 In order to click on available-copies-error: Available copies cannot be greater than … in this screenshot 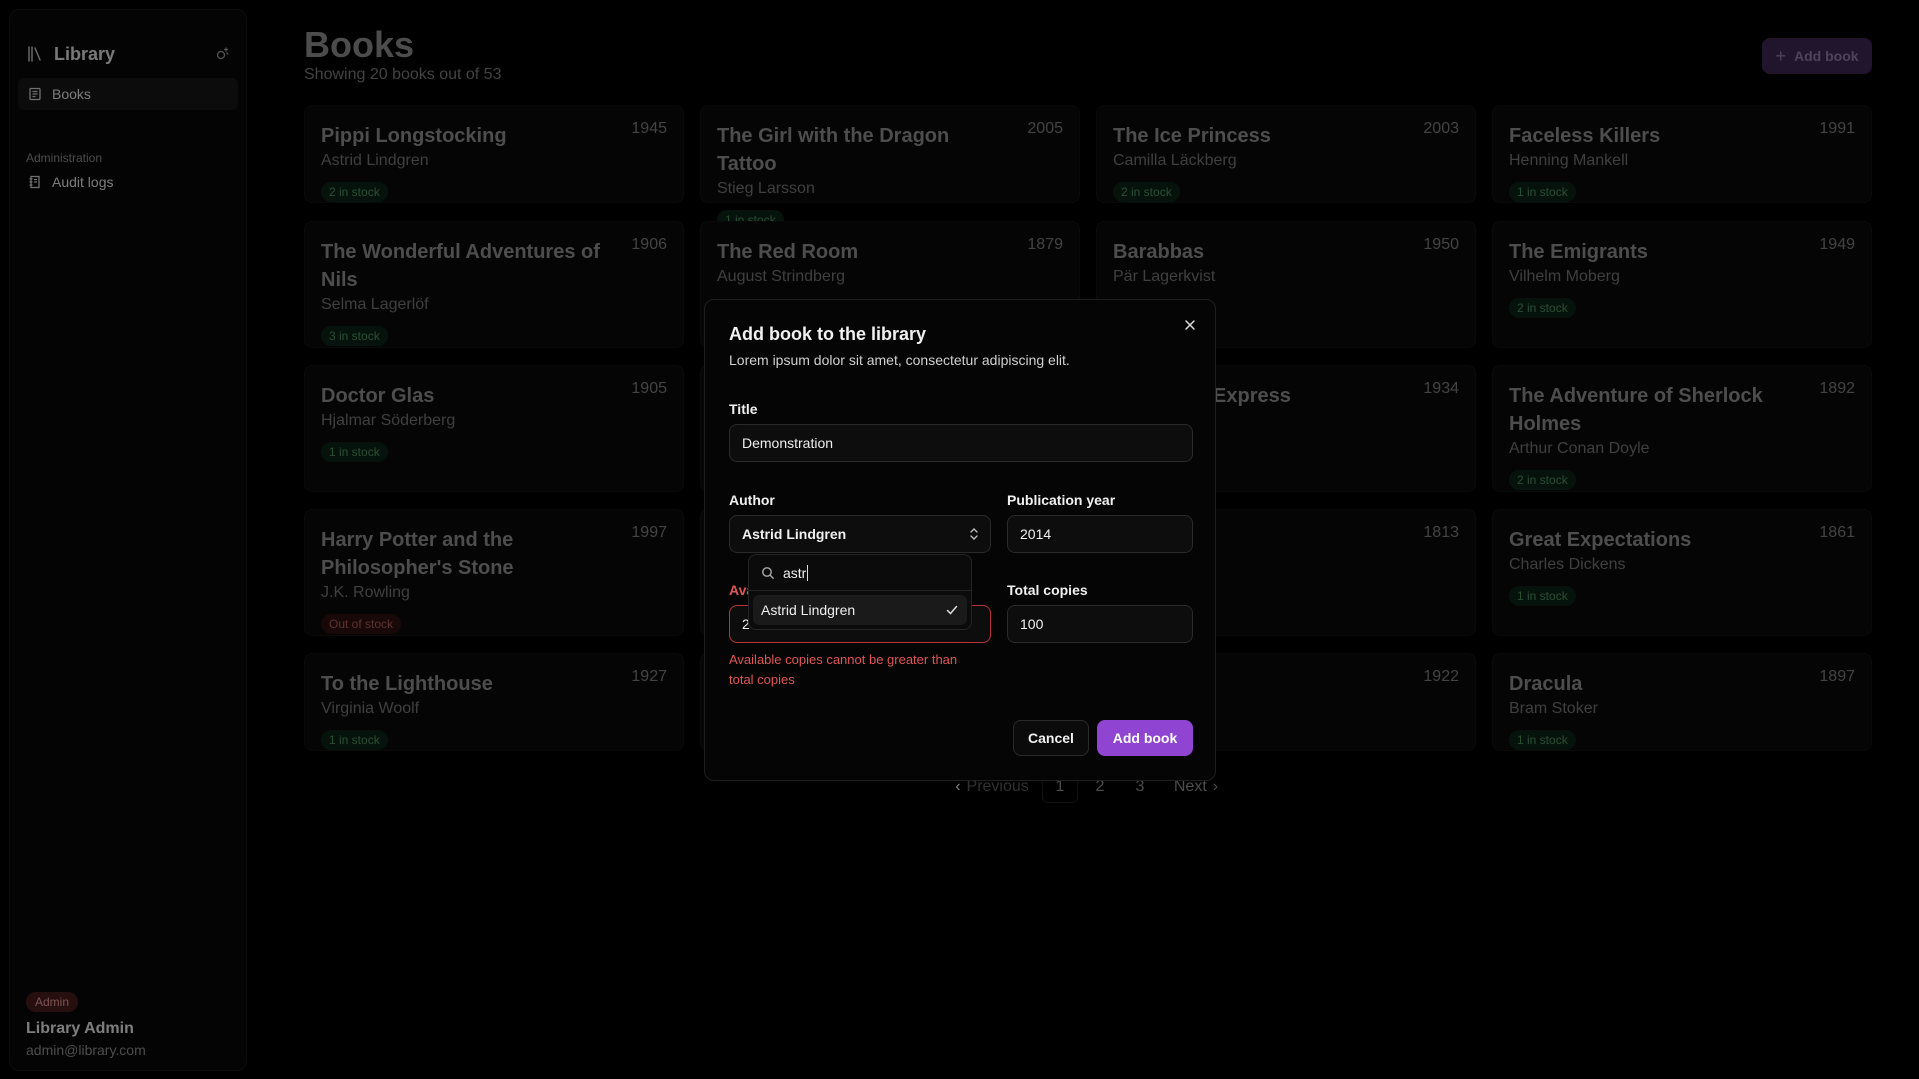, I will do `click(843, 669)`.